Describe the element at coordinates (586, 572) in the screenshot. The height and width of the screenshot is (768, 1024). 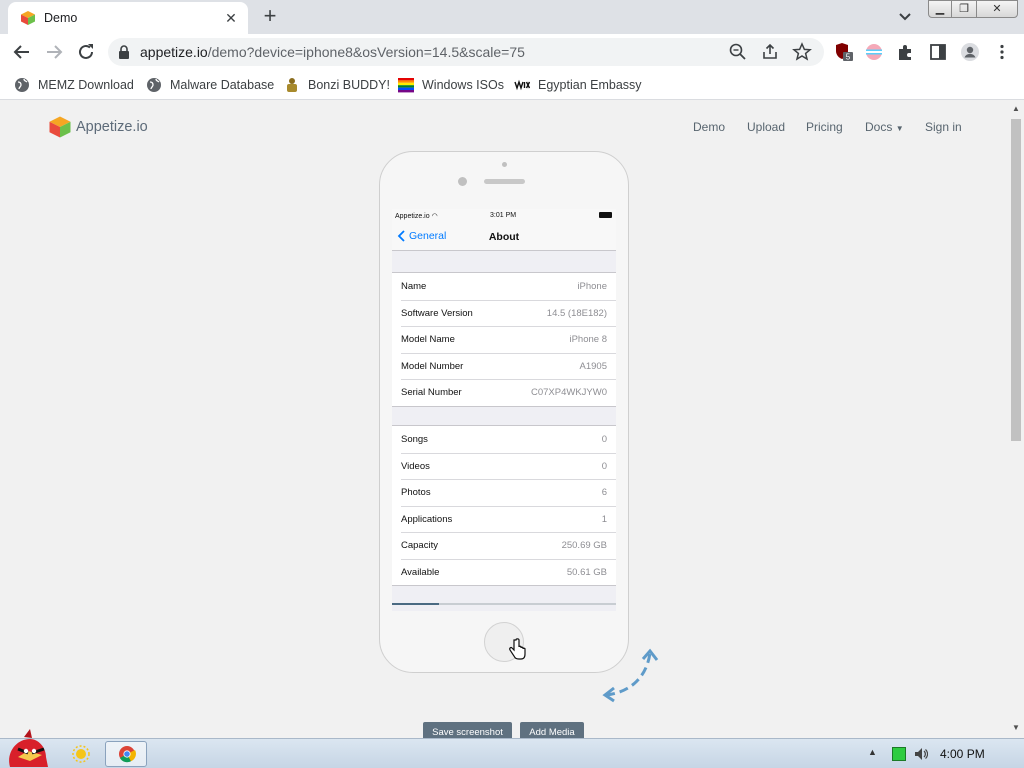
I see `row-value: 50.61 GB` at that location.